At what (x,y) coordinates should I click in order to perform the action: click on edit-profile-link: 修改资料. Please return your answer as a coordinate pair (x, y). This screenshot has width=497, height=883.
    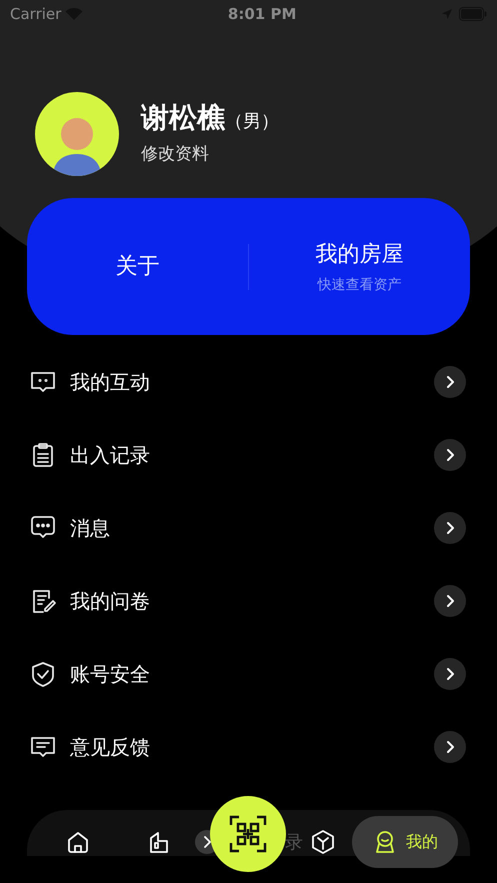
    Looking at the image, I should click on (210, 155).